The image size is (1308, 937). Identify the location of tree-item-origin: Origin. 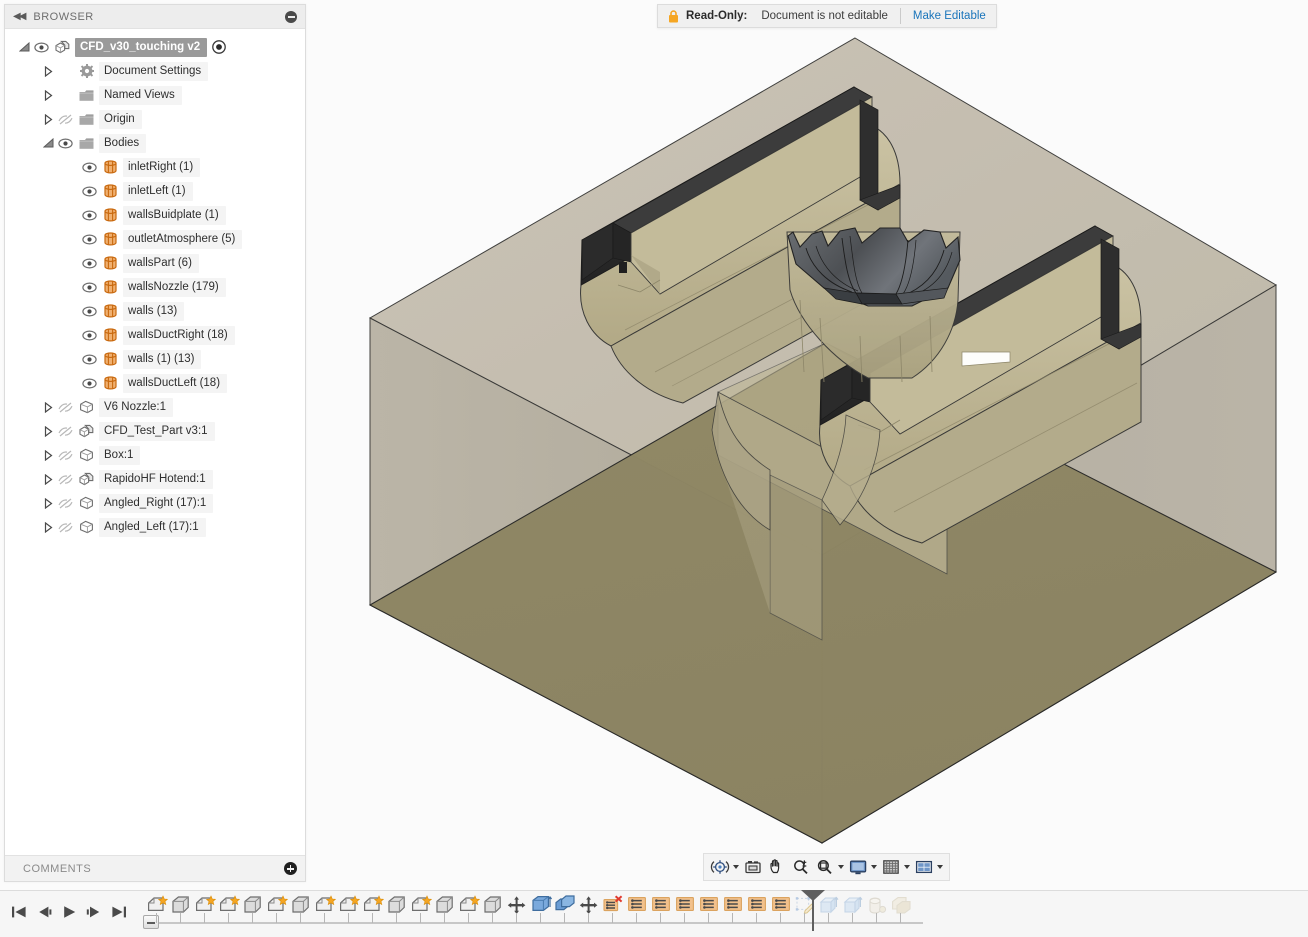
(155, 119).